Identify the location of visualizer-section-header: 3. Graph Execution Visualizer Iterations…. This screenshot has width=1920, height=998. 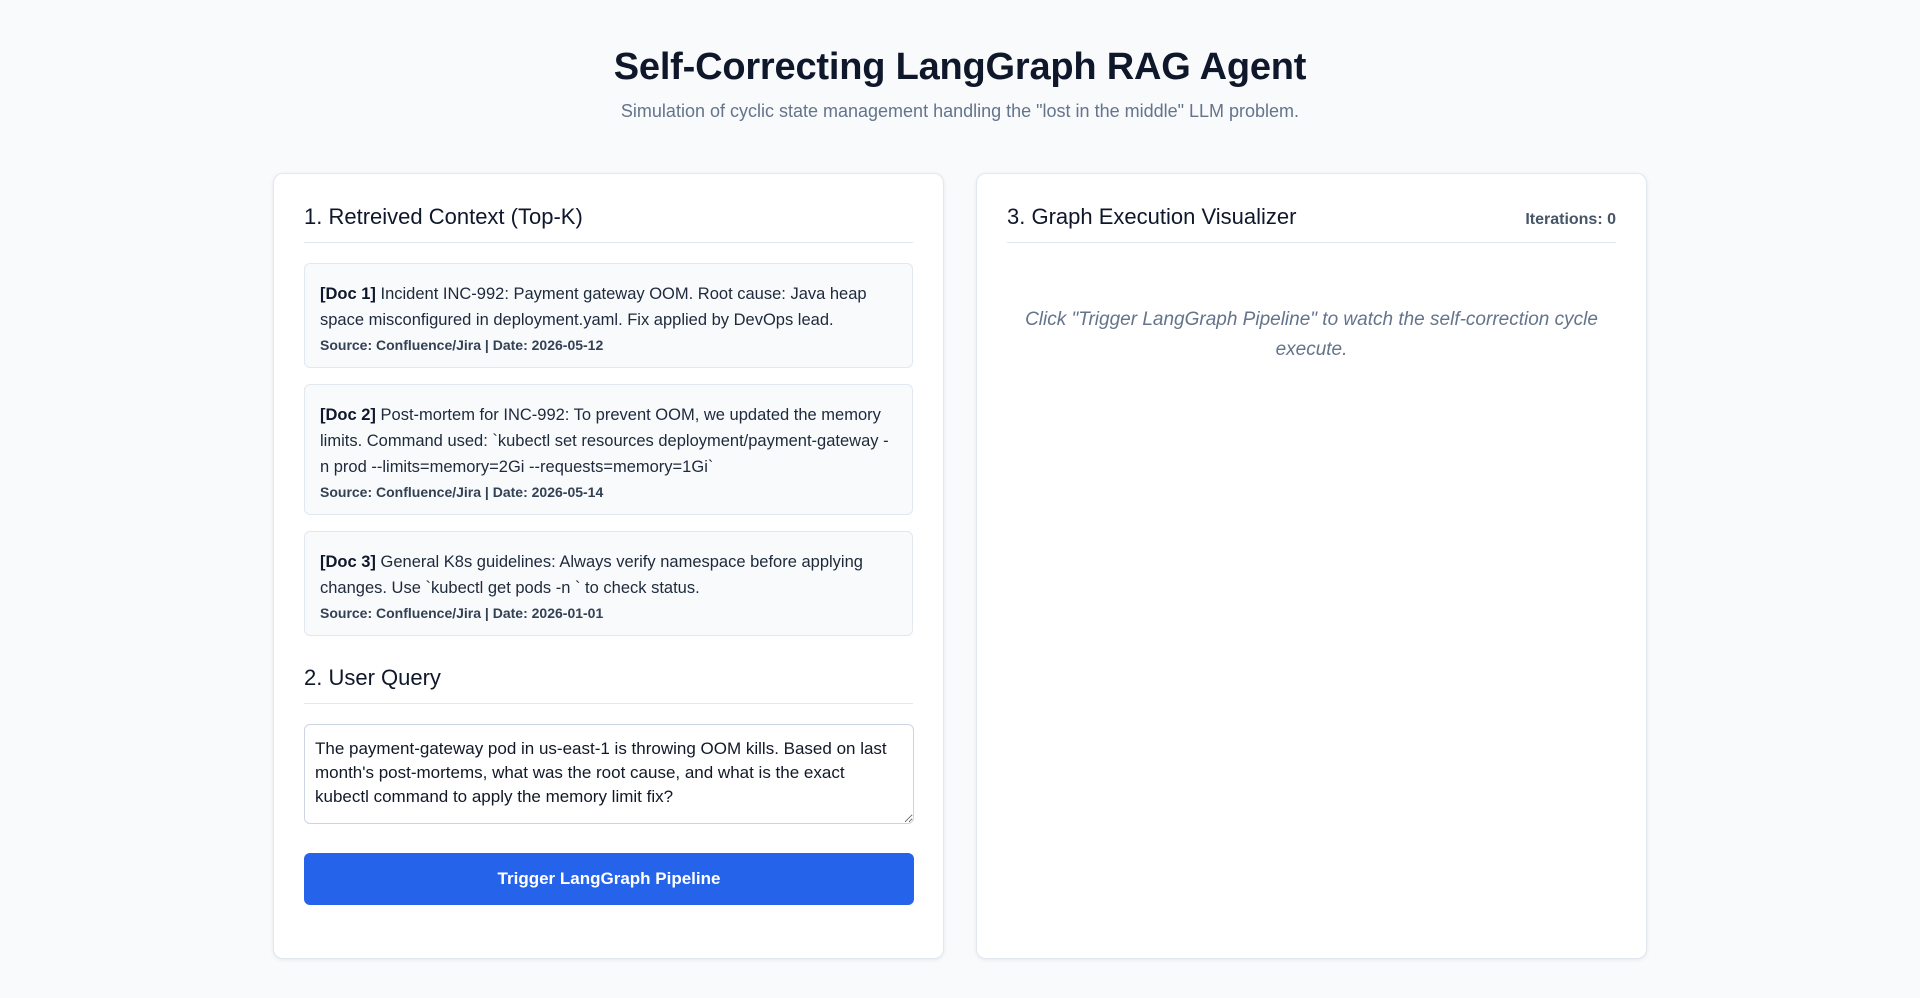
(1311, 223).